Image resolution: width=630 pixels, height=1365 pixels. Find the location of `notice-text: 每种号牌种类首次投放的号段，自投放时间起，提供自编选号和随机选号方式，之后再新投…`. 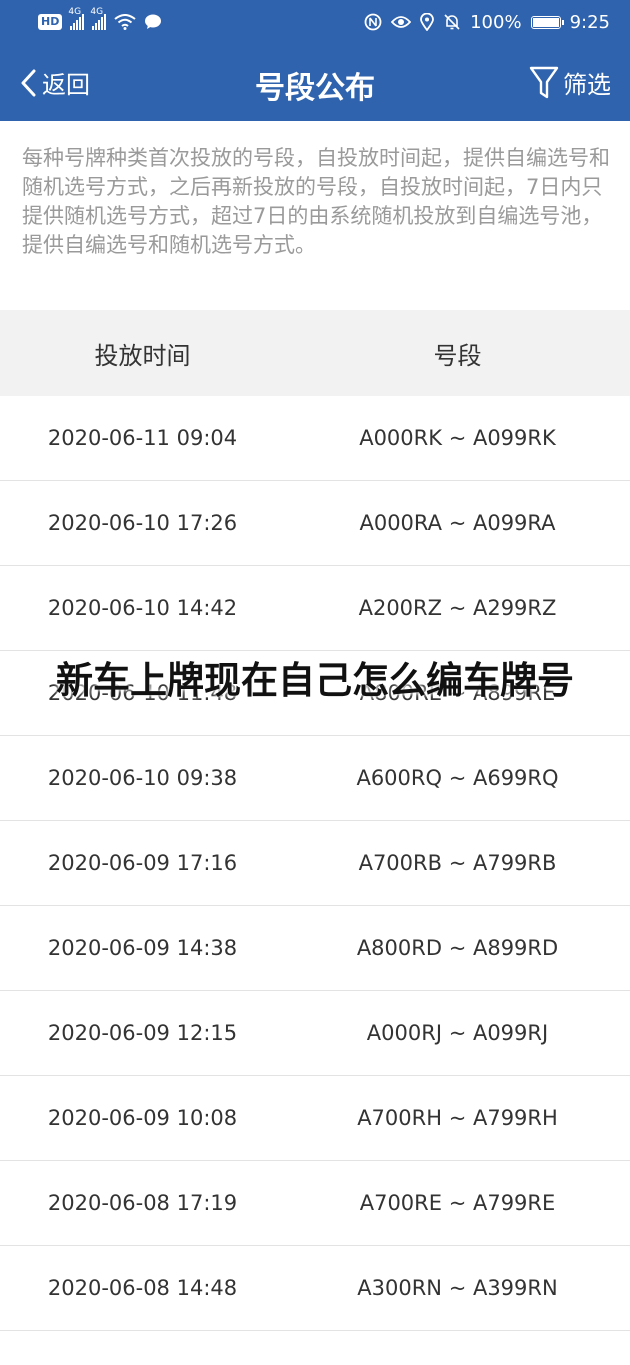

notice-text: 每种号牌种类首次投放的号段，自投放时间起，提供自编选号和随机选号方式，之后再新投… is located at coordinates (316, 201).